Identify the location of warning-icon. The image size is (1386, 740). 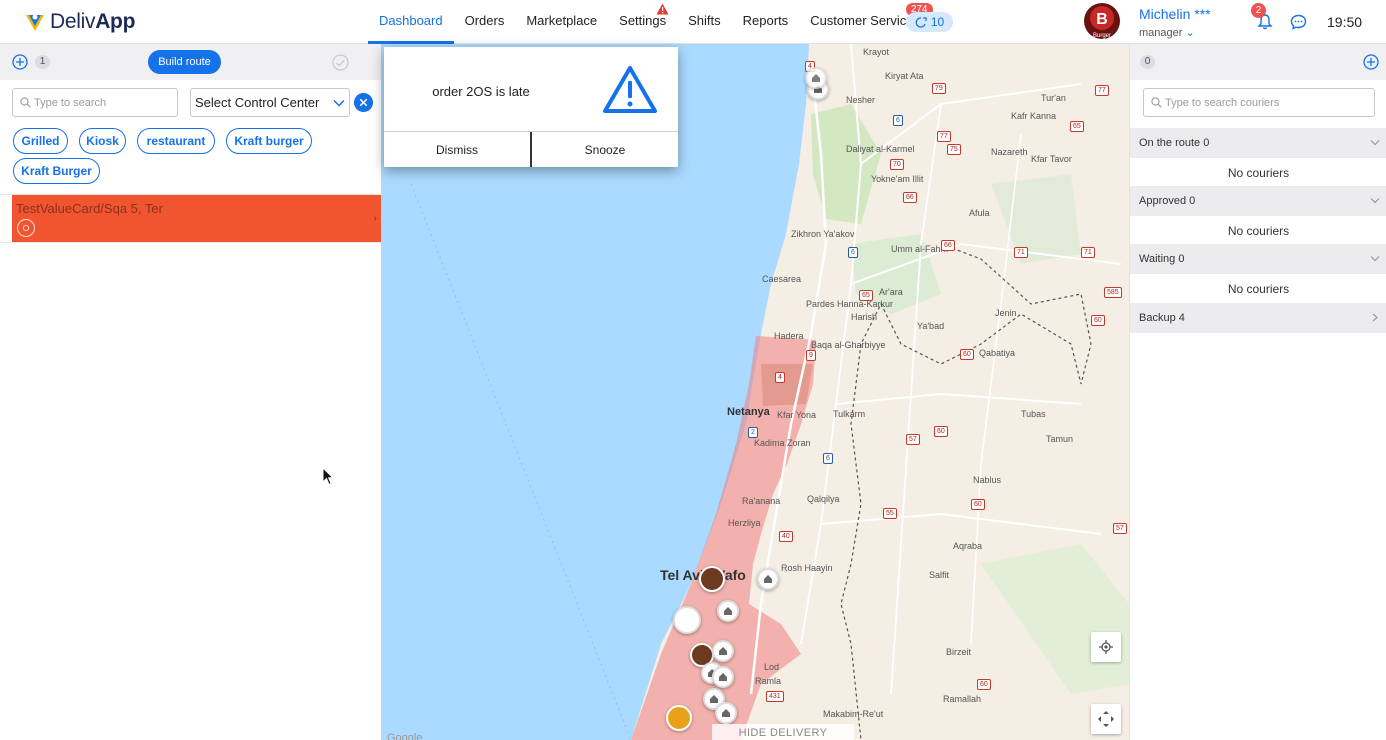
(630, 89).